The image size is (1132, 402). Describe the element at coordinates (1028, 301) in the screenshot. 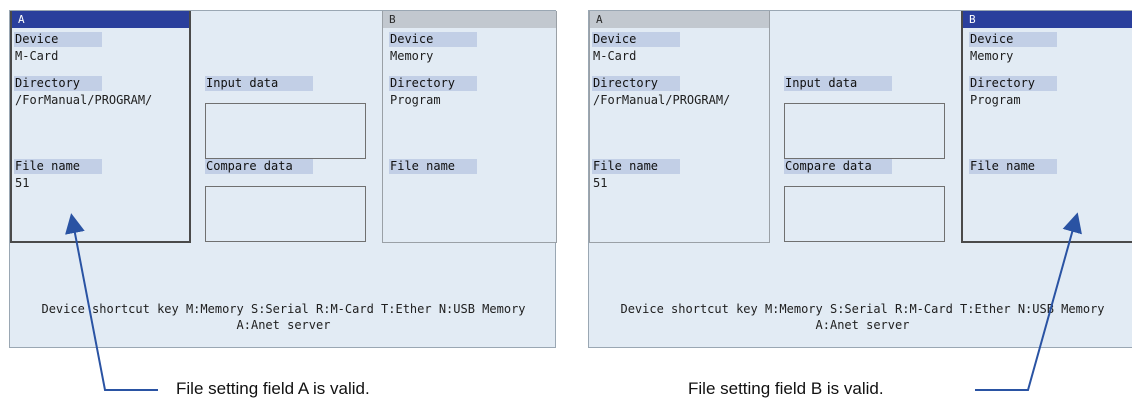

I see `callout-arrow-b` at that location.